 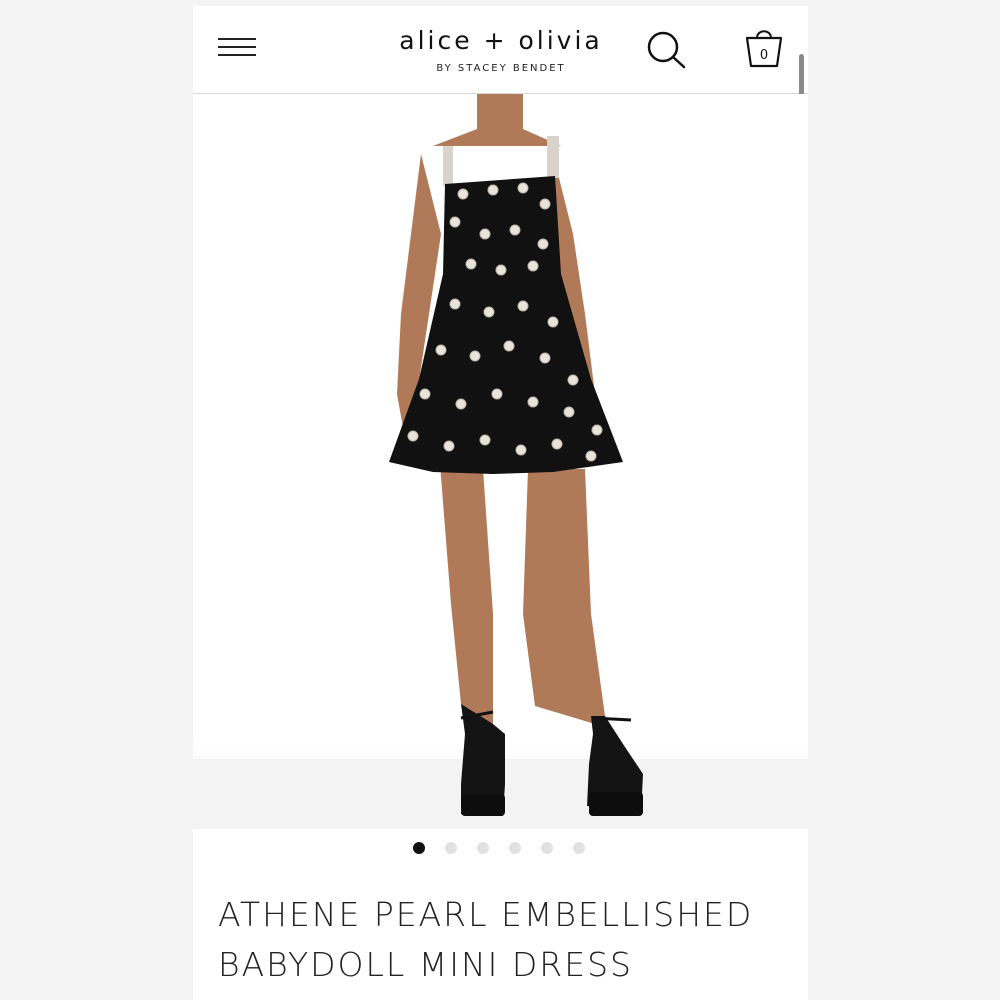 I want to click on cart-button: 0, so click(x=764, y=49).